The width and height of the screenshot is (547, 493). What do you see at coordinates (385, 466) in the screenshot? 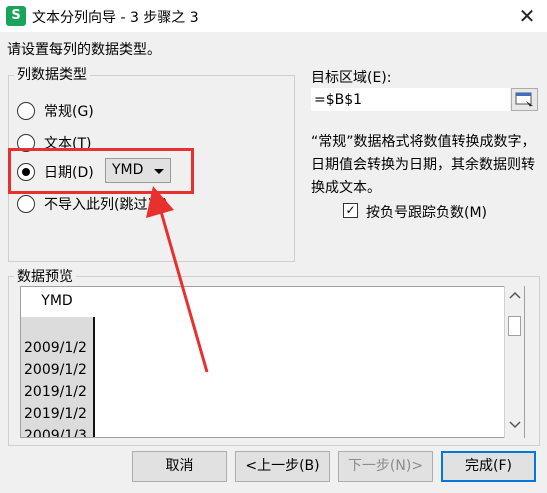
I see `next-button: 下一步(N)>` at bounding box center [385, 466].